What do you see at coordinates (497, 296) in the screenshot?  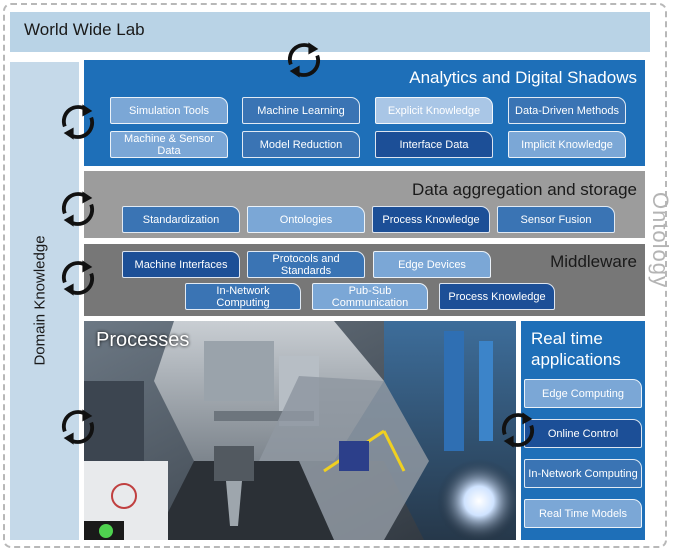 I see `chip-process-knowledge-mw: Process Knowledge` at bounding box center [497, 296].